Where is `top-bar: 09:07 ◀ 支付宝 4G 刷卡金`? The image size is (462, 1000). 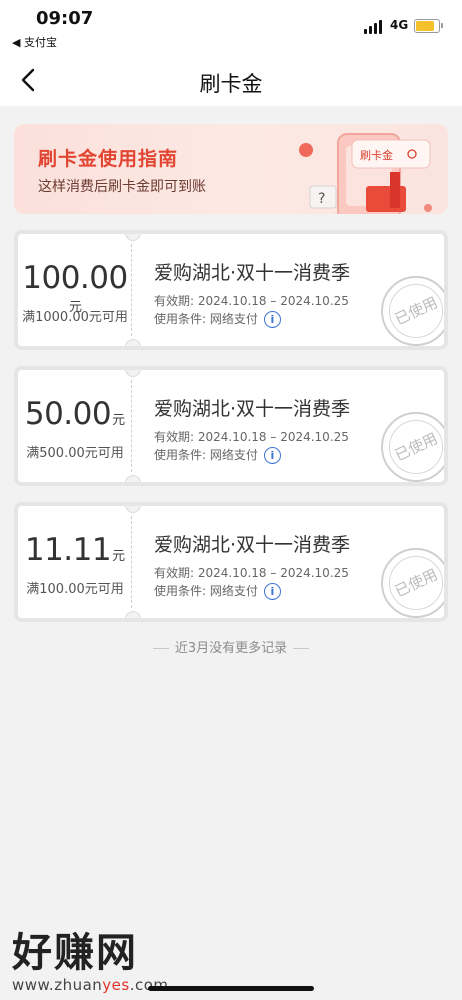
top-bar: 09:07 ◀ 支付宝 4G 刷卡金 is located at coordinates (231, 53).